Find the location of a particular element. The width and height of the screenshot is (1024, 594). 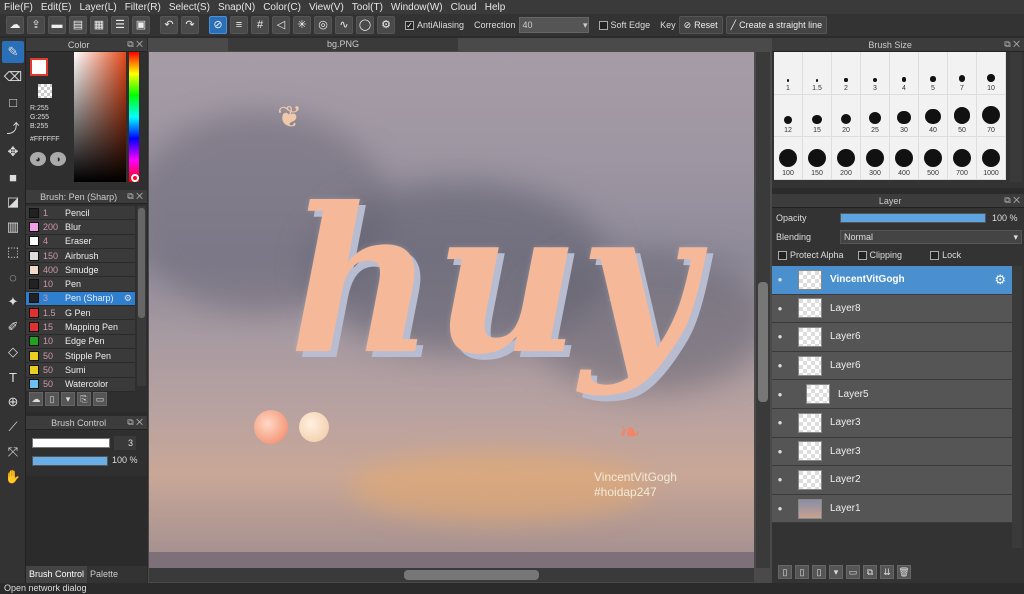

brush-size-option: 25 is located at coordinates (875, 116).